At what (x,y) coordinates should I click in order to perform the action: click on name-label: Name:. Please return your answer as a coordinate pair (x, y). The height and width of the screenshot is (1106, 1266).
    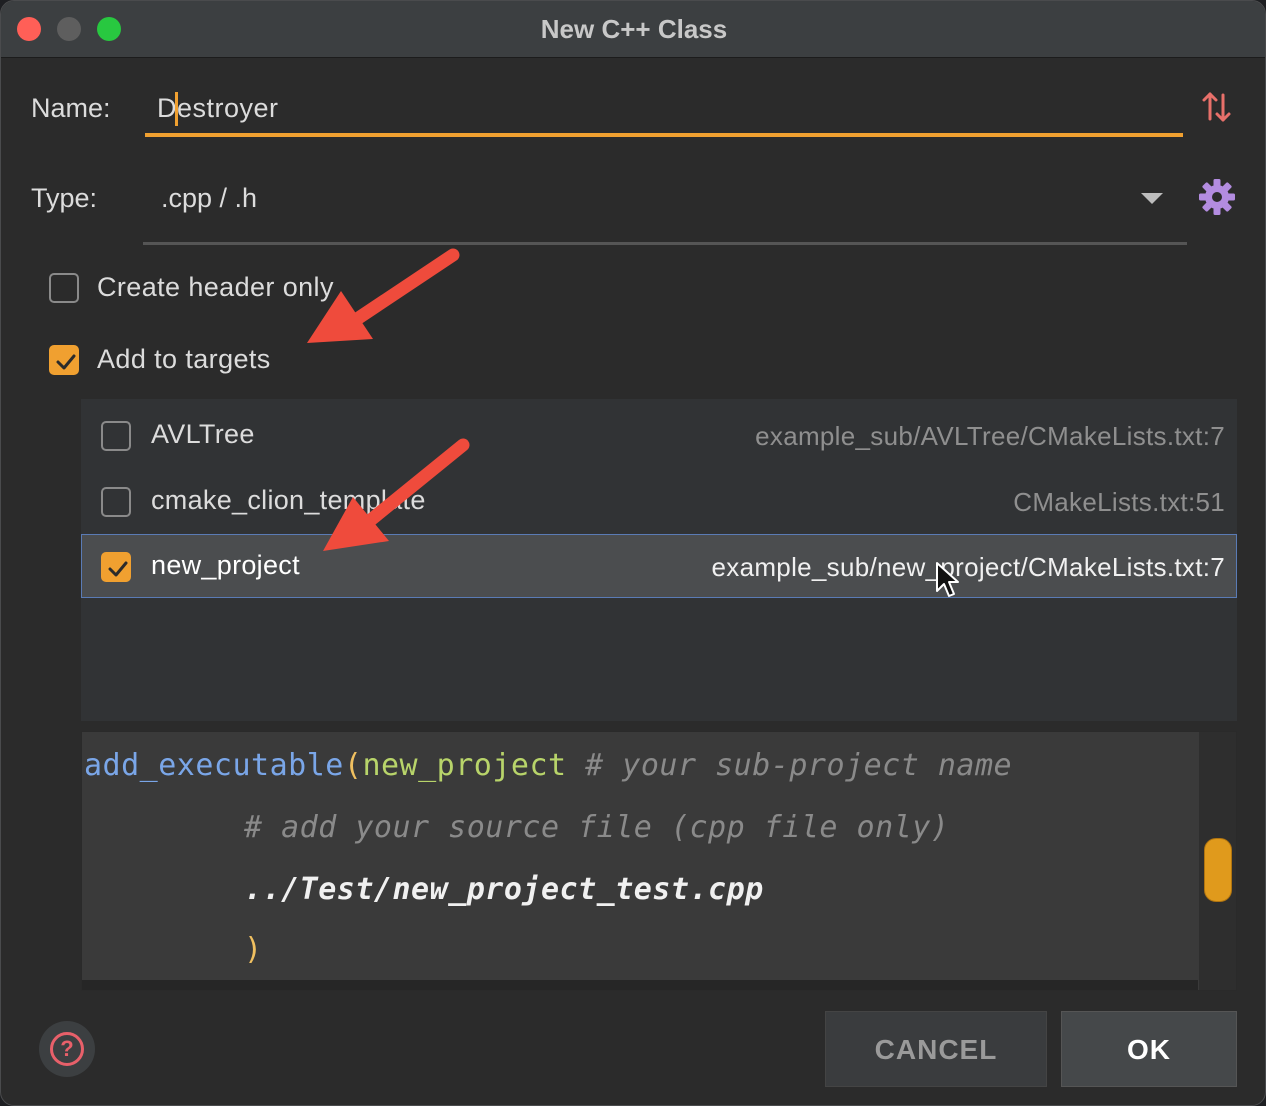
    Looking at the image, I should click on (71, 108).